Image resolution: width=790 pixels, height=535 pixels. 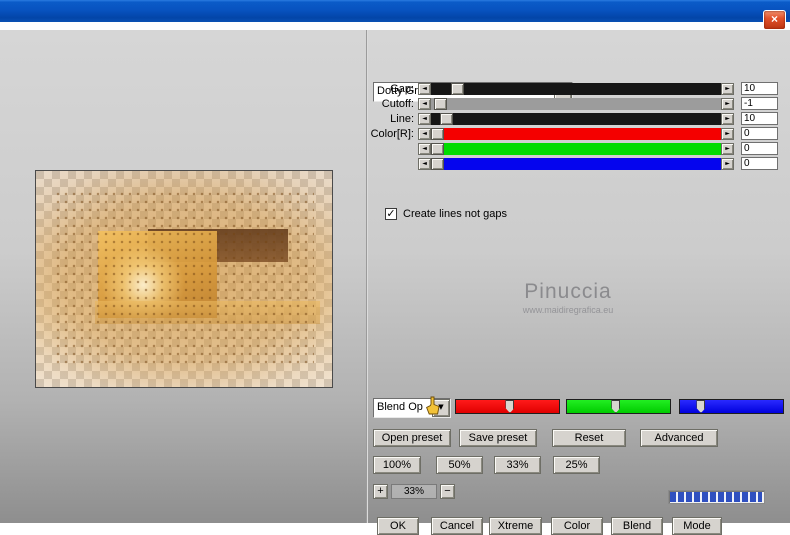 What do you see at coordinates (701, 406) in the screenshot?
I see `blue-channel-thumb` at bounding box center [701, 406].